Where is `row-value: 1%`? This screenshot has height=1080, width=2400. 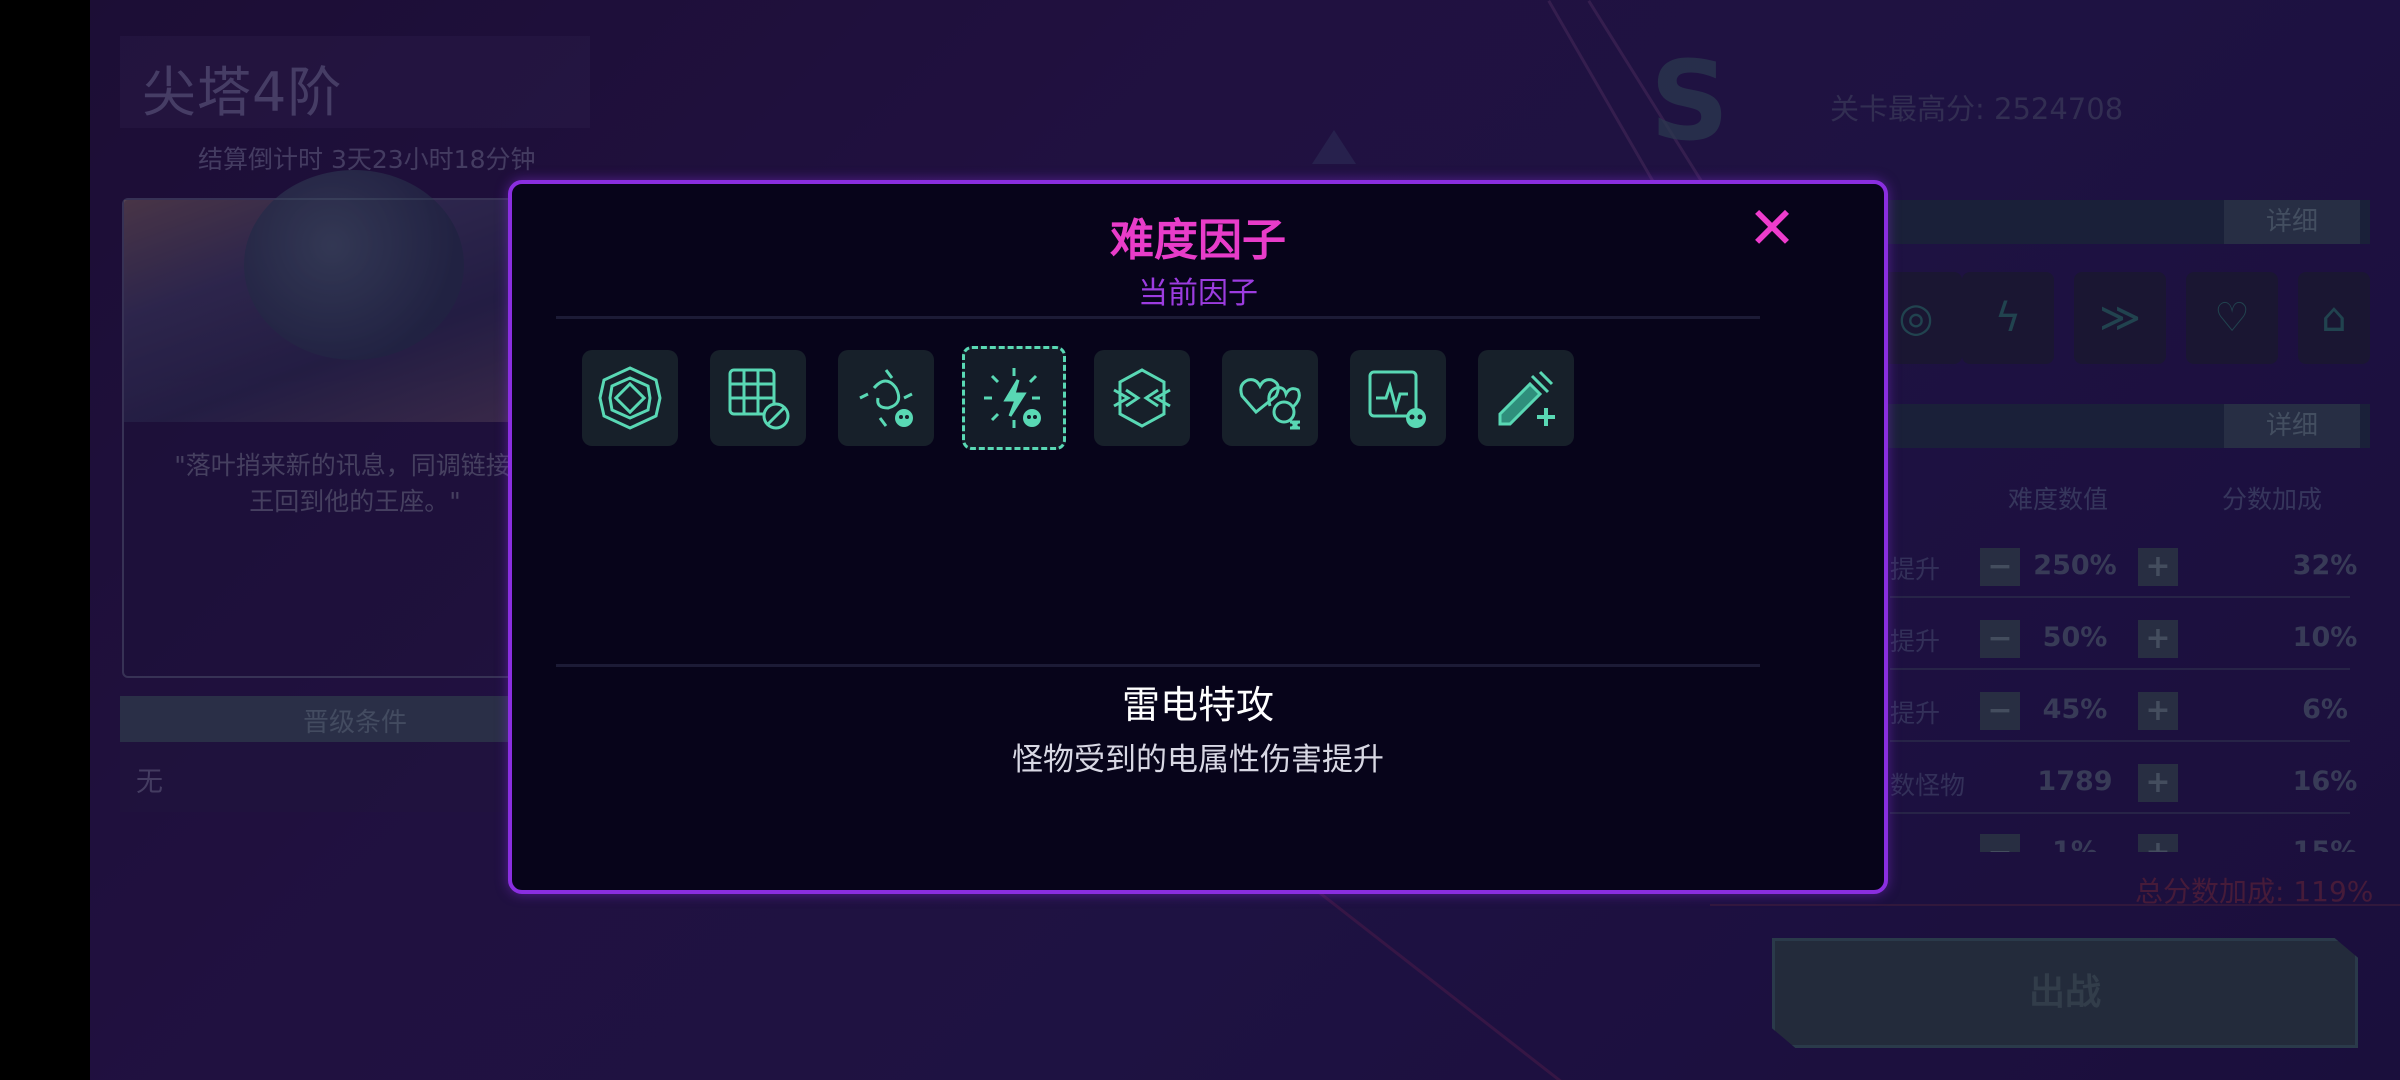 row-value: 1% is located at coordinates (2075, 844).